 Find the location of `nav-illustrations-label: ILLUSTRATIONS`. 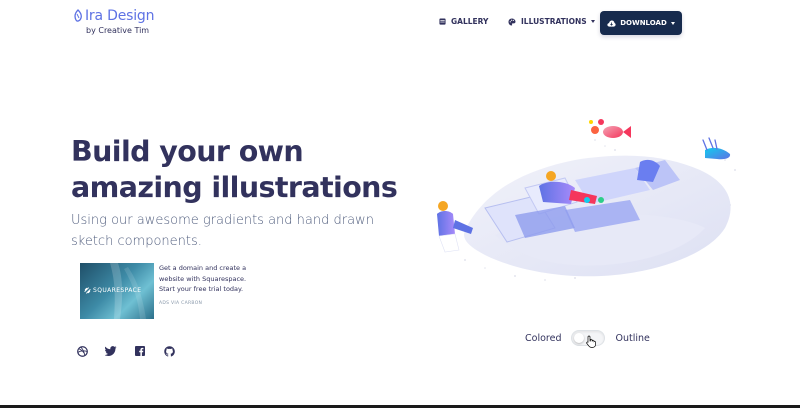

nav-illustrations-label: ILLUSTRATIONS is located at coordinates (554, 21).